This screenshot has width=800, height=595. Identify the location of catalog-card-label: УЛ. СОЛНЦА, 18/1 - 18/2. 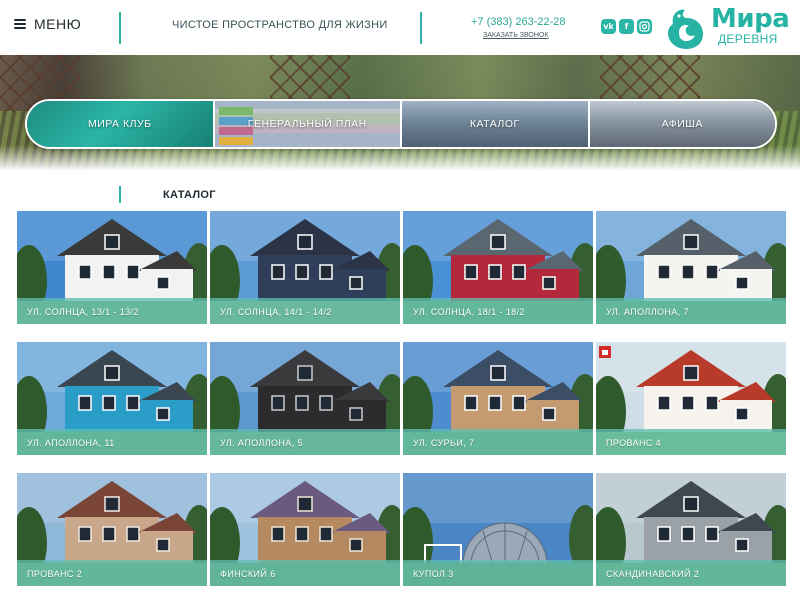
(498, 311).